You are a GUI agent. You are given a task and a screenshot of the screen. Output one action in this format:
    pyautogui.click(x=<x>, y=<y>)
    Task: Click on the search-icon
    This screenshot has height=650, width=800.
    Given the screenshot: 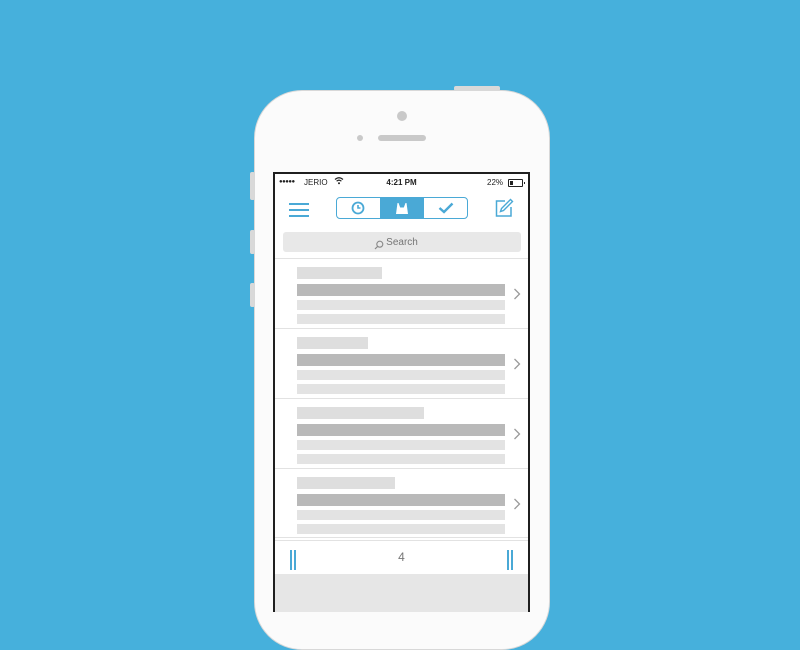 What is the action you would take?
    pyautogui.click(x=379, y=246)
    